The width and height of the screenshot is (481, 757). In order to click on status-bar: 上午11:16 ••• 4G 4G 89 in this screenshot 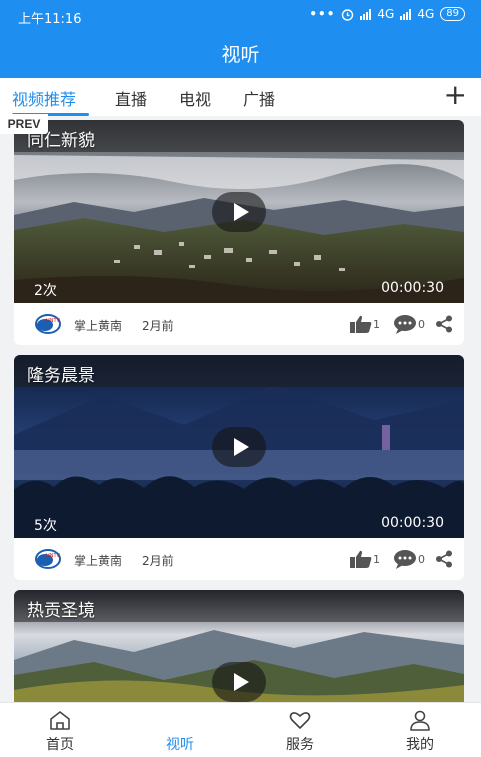, I will do `click(240, 16)`.